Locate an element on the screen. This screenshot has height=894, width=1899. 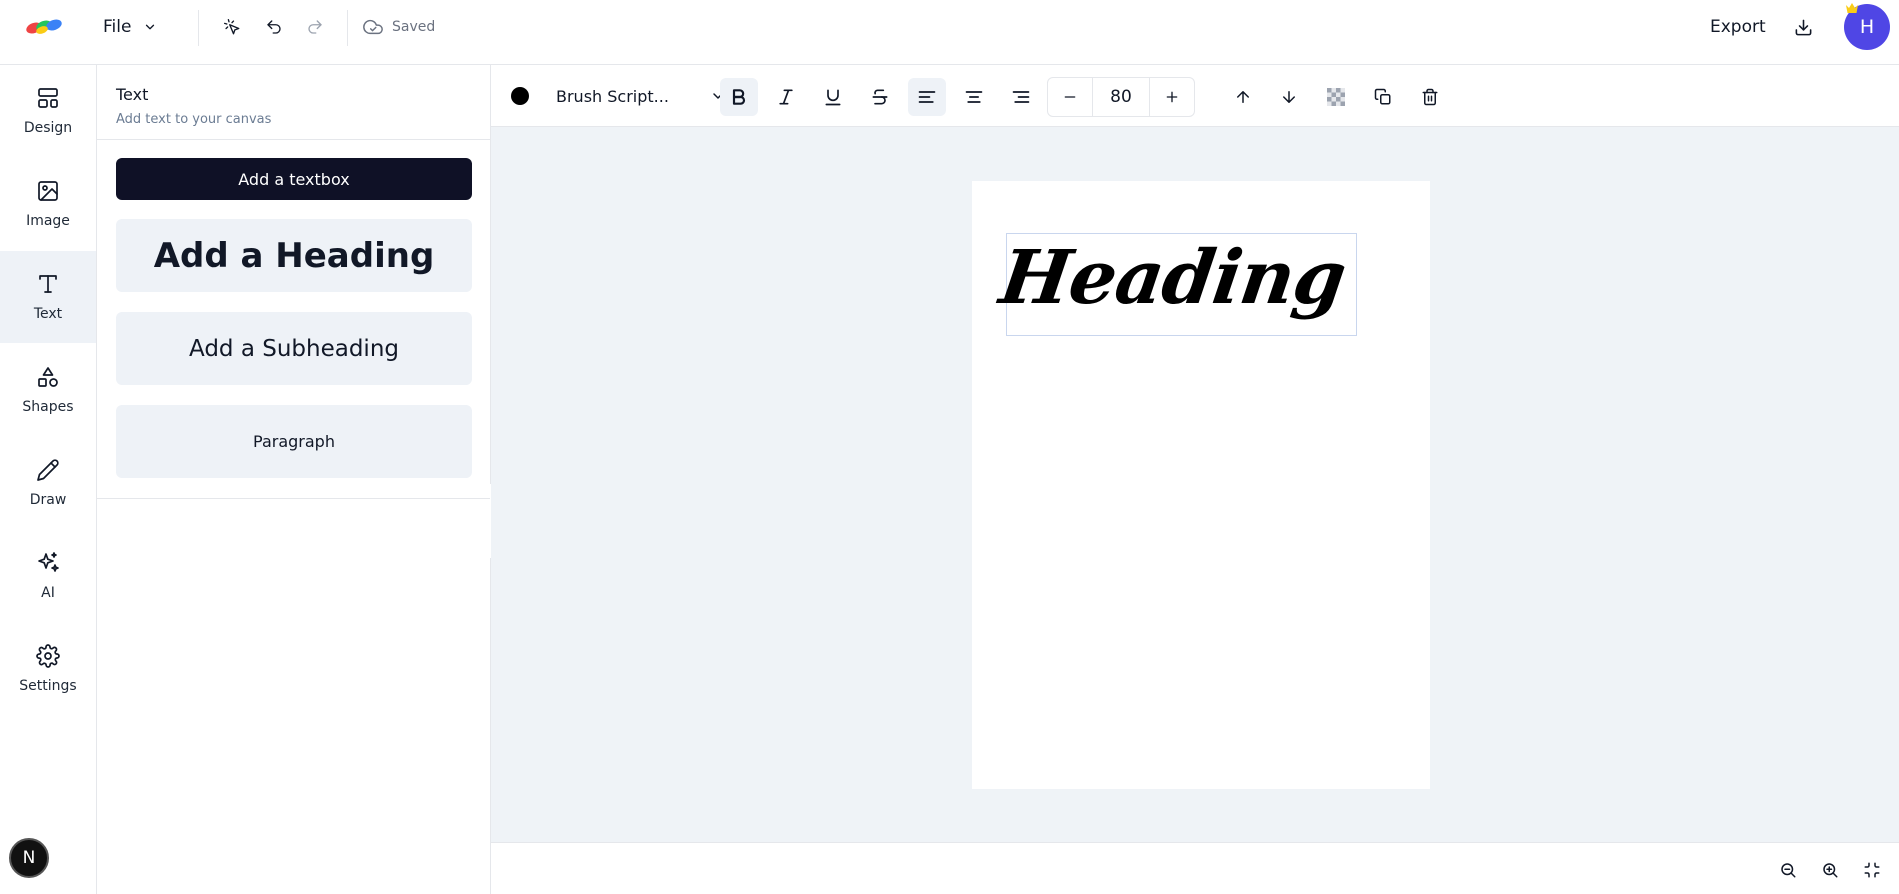
checkerboard-icon is located at coordinates (1336, 97).